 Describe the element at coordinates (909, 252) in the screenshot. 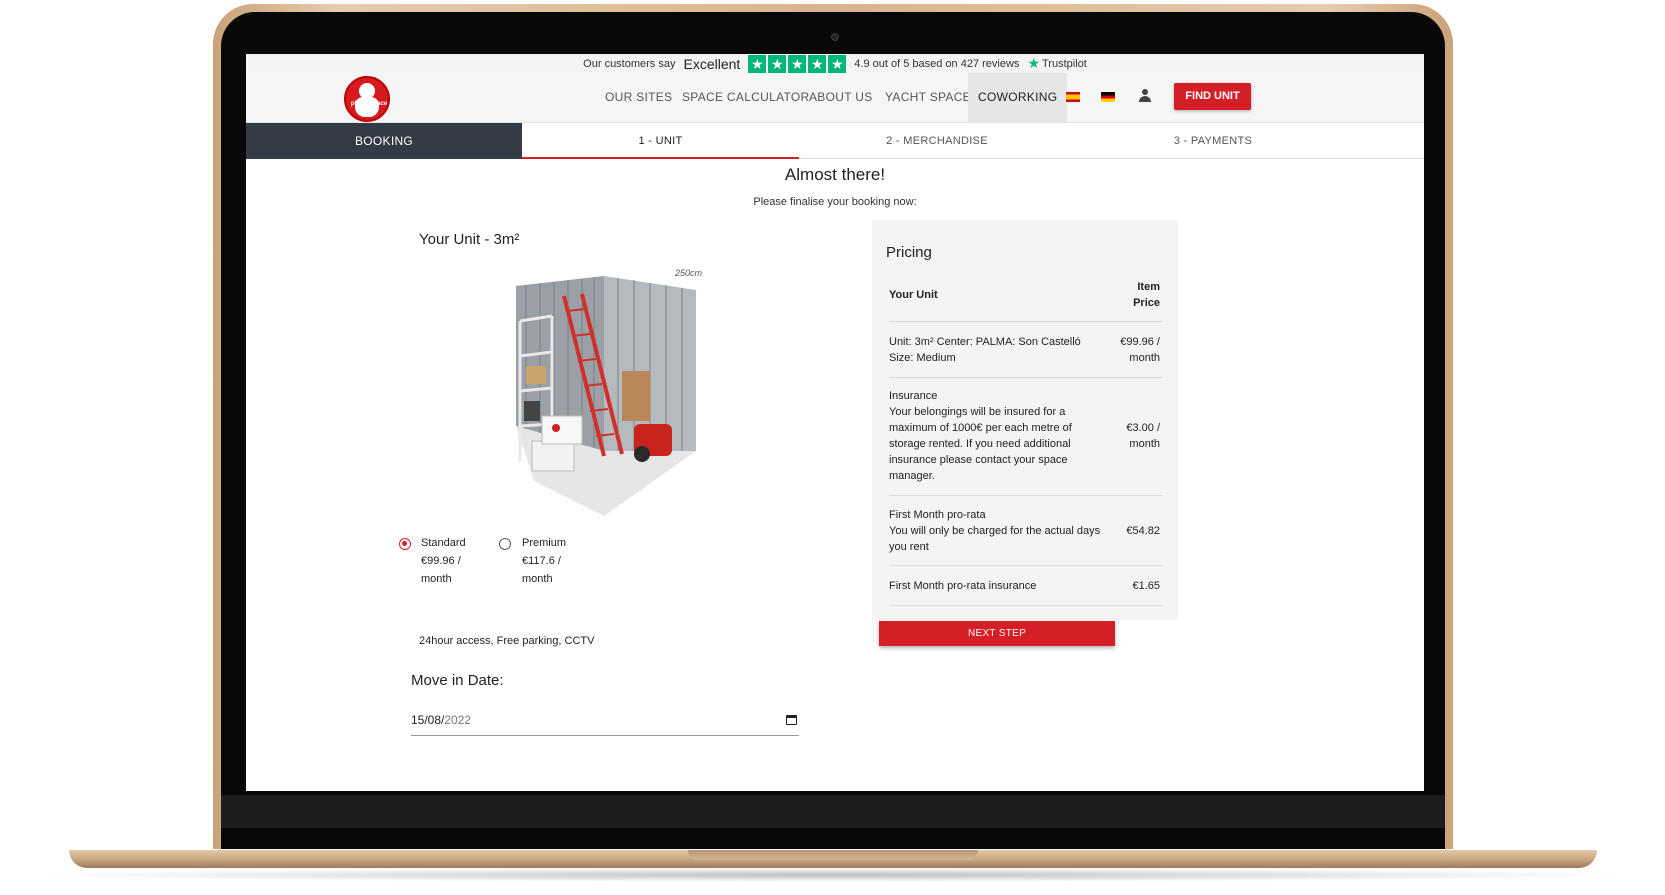

I see `pricing-title: Pricing` at that location.